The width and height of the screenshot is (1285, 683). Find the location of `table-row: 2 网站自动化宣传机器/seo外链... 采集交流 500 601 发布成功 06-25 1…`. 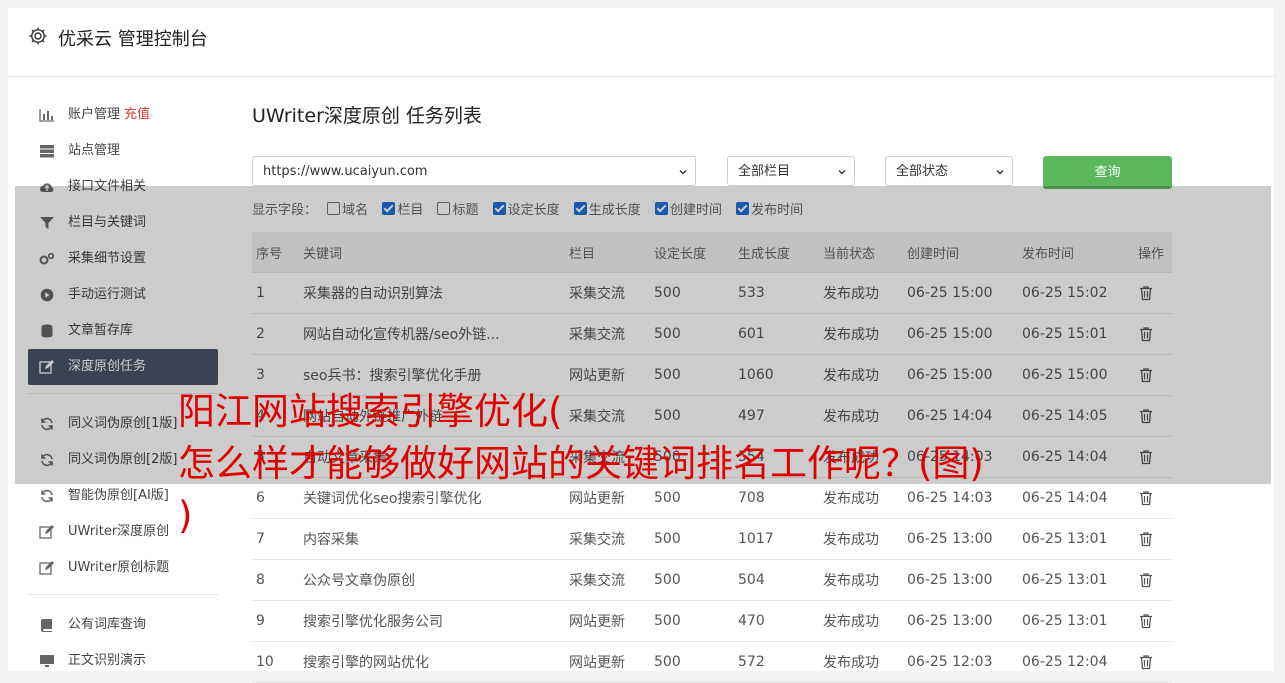

table-row: 2 网站自动化宣传机器/seo外链... 采集交流 500 601 发布成功 06-25 1… is located at coordinates (712, 334).